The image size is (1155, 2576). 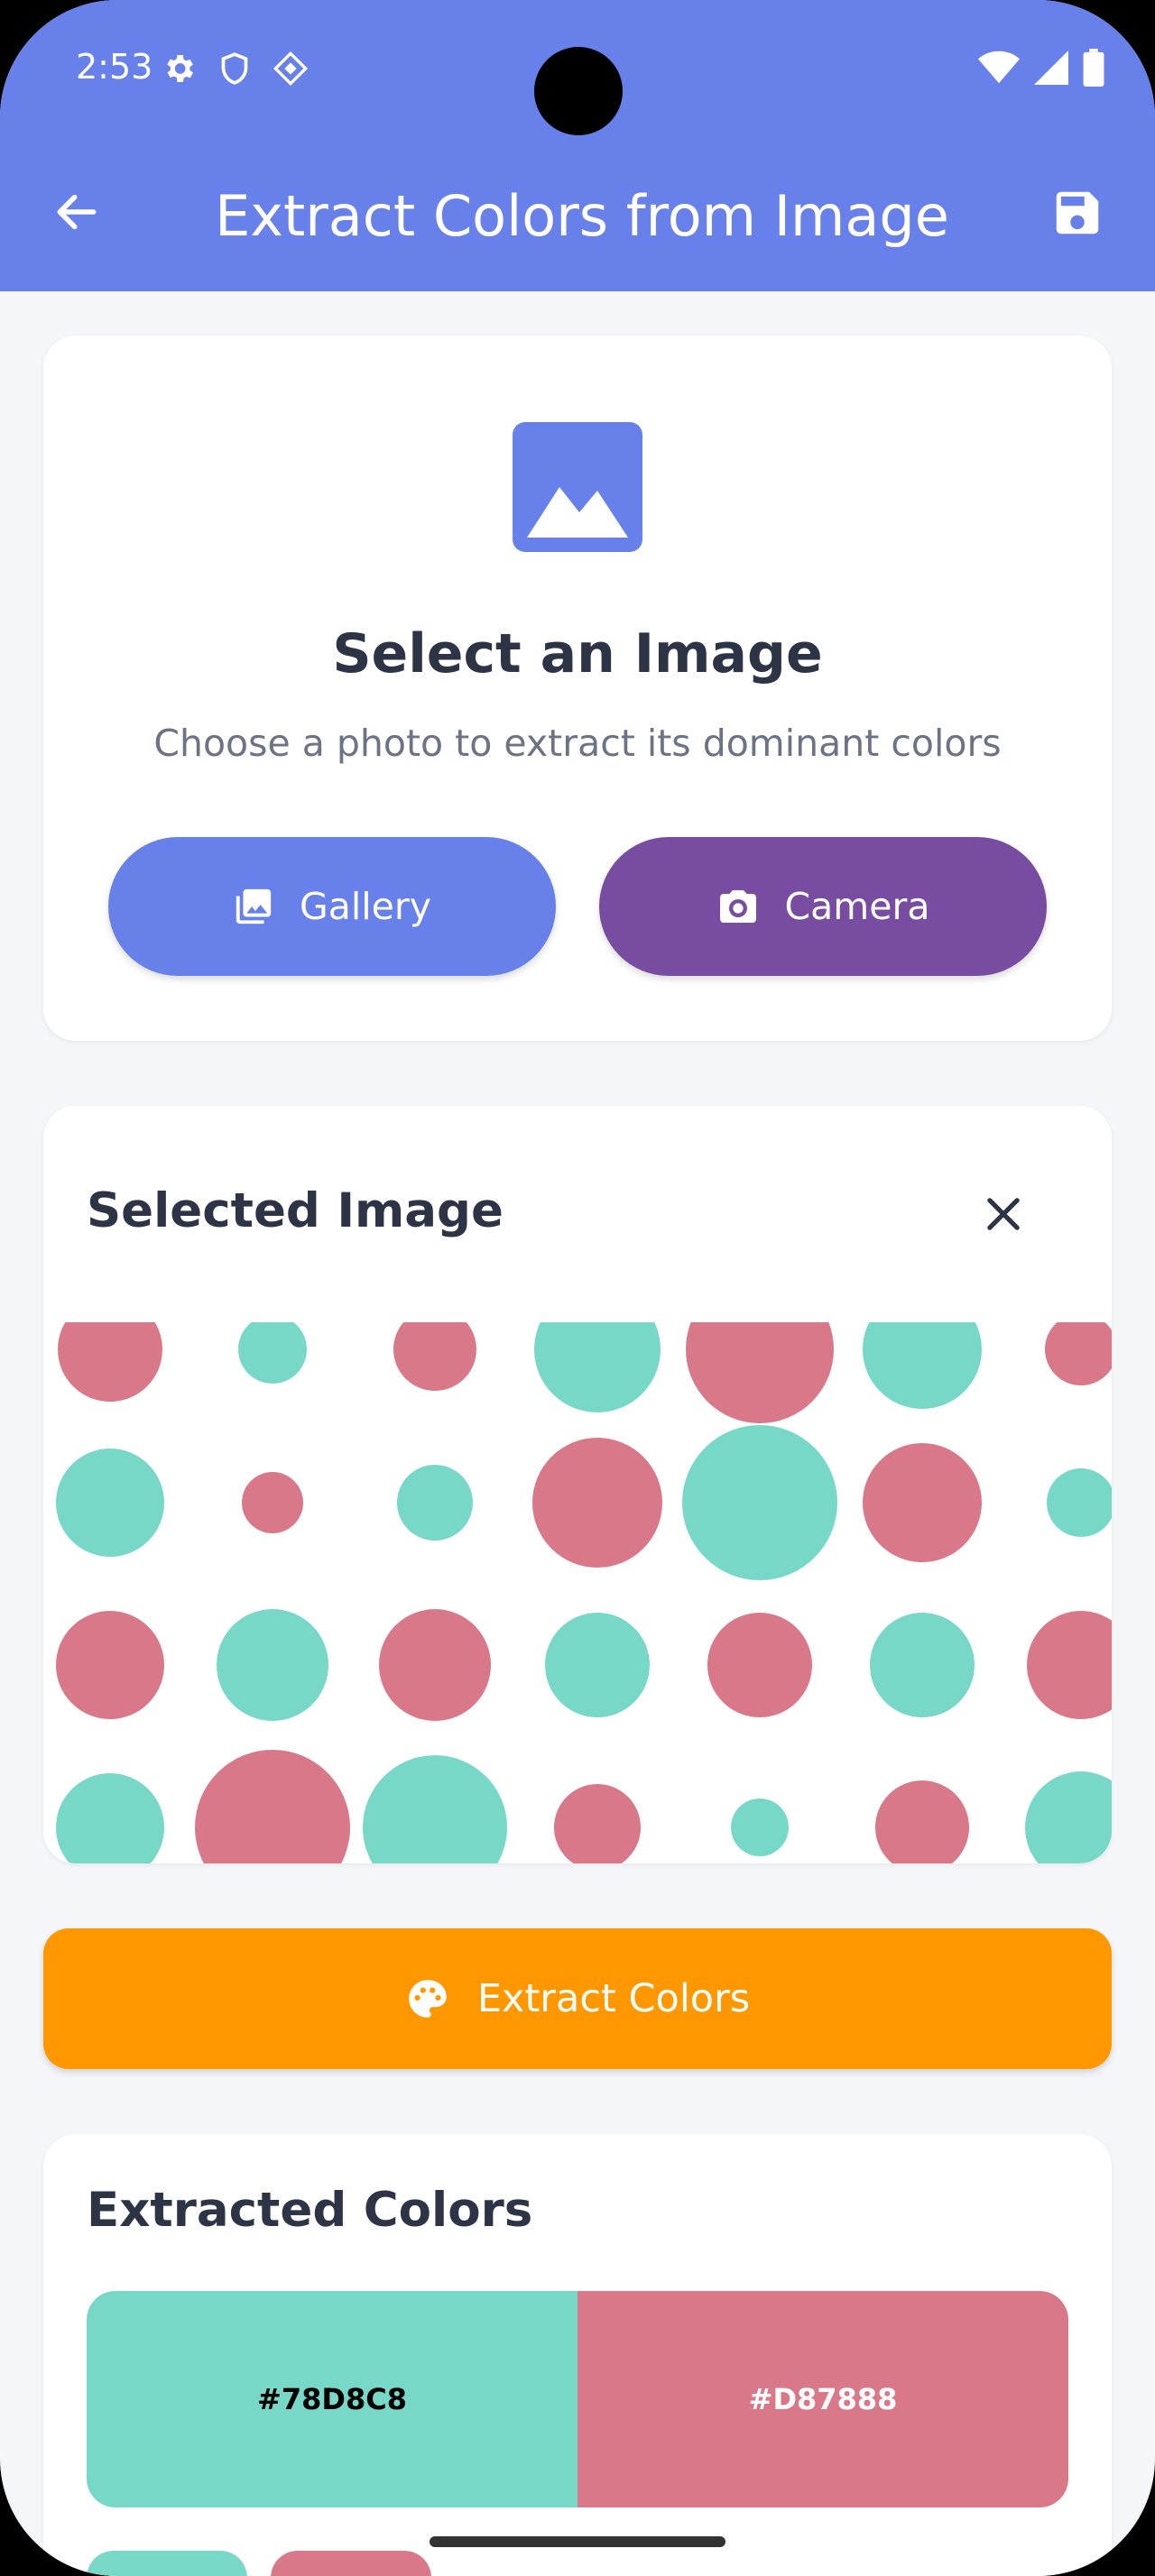 I want to click on photo-library-icon, so click(x=253, y=907).